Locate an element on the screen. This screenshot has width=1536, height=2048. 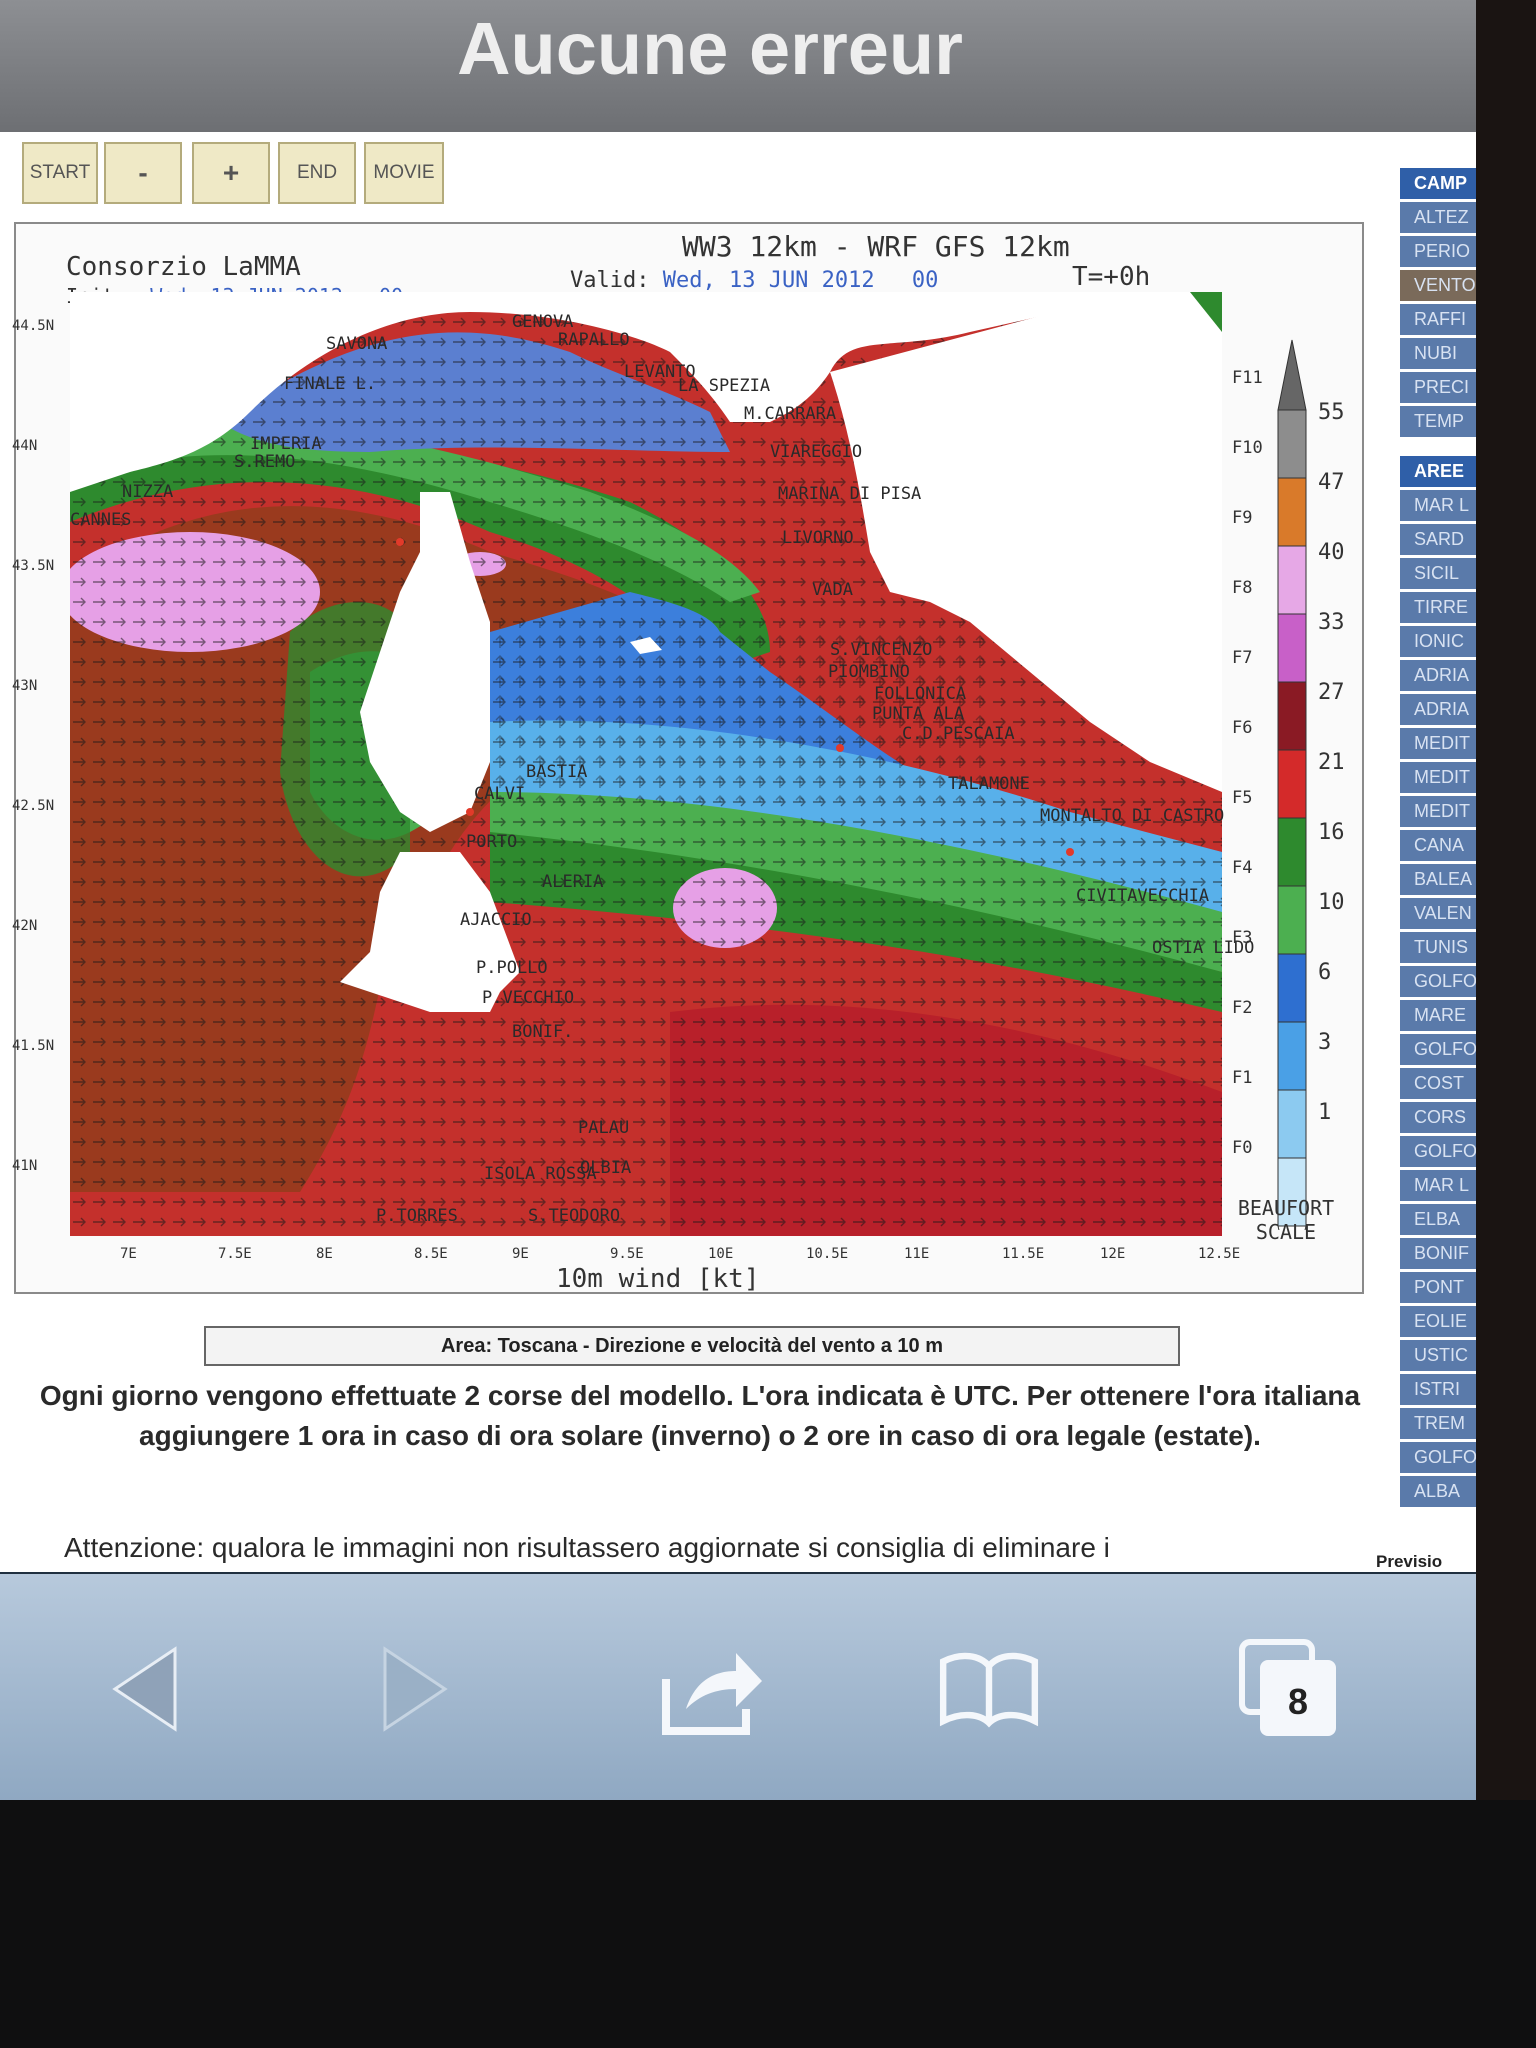
knots-value-label: 40 is located at coordinates (1331, 552).